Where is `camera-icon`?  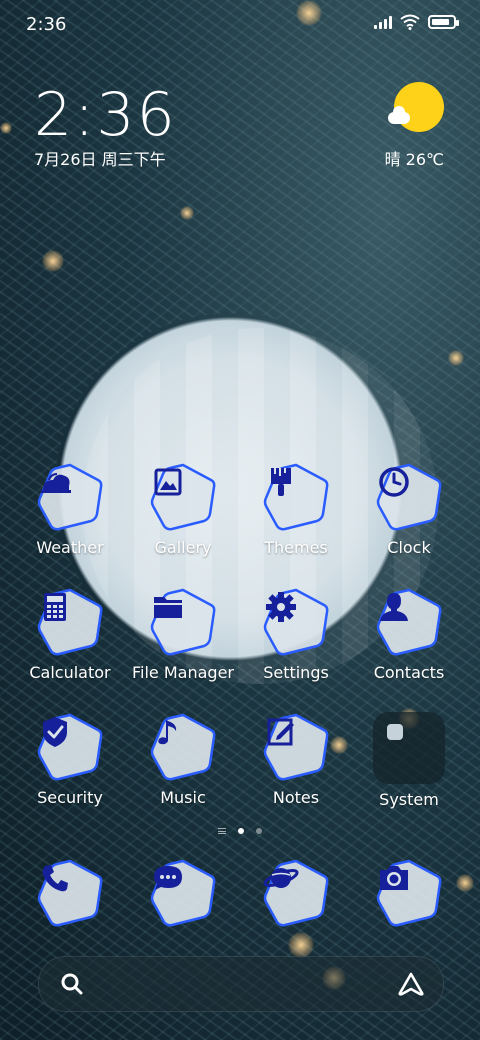 camera-icon is located at coordinates (409, 893).